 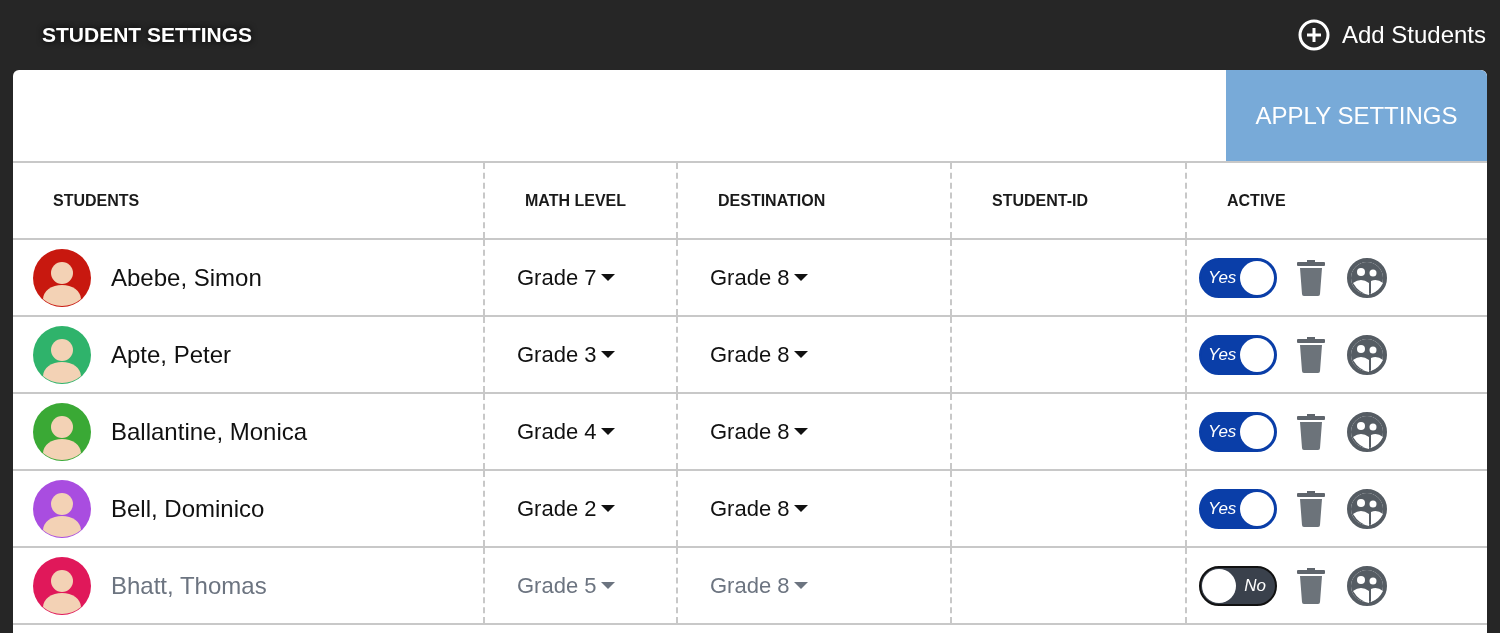 I want to click on active-toggle: No, so click(x=1238, y=585).